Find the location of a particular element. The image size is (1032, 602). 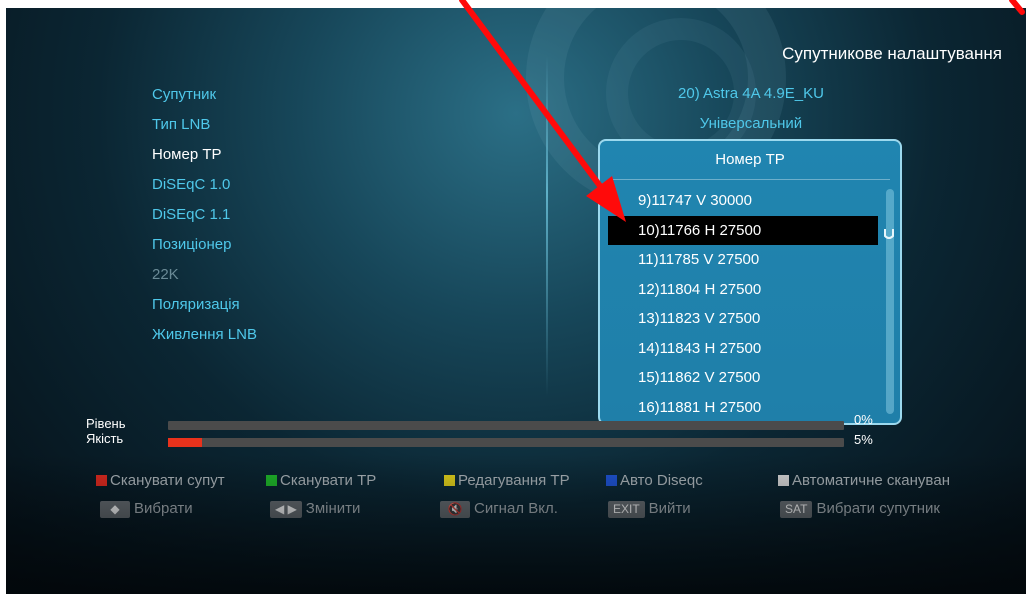

menu-item-polarization: Поляризація is located at coordinates (204, 305).